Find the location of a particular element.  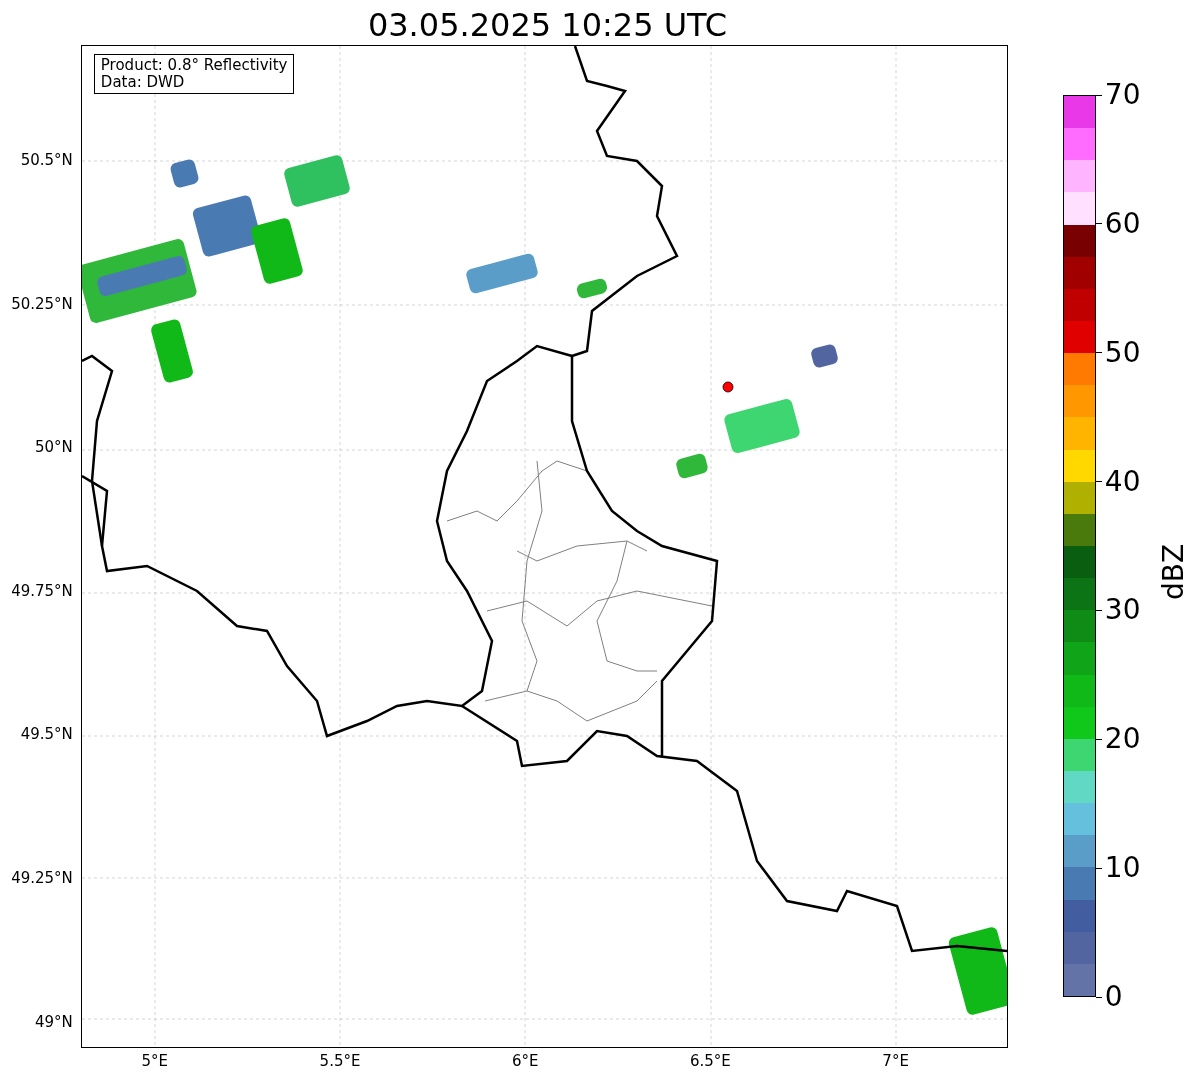

colorbar-tick-label: 50 is located at coordinates (1122, 352).